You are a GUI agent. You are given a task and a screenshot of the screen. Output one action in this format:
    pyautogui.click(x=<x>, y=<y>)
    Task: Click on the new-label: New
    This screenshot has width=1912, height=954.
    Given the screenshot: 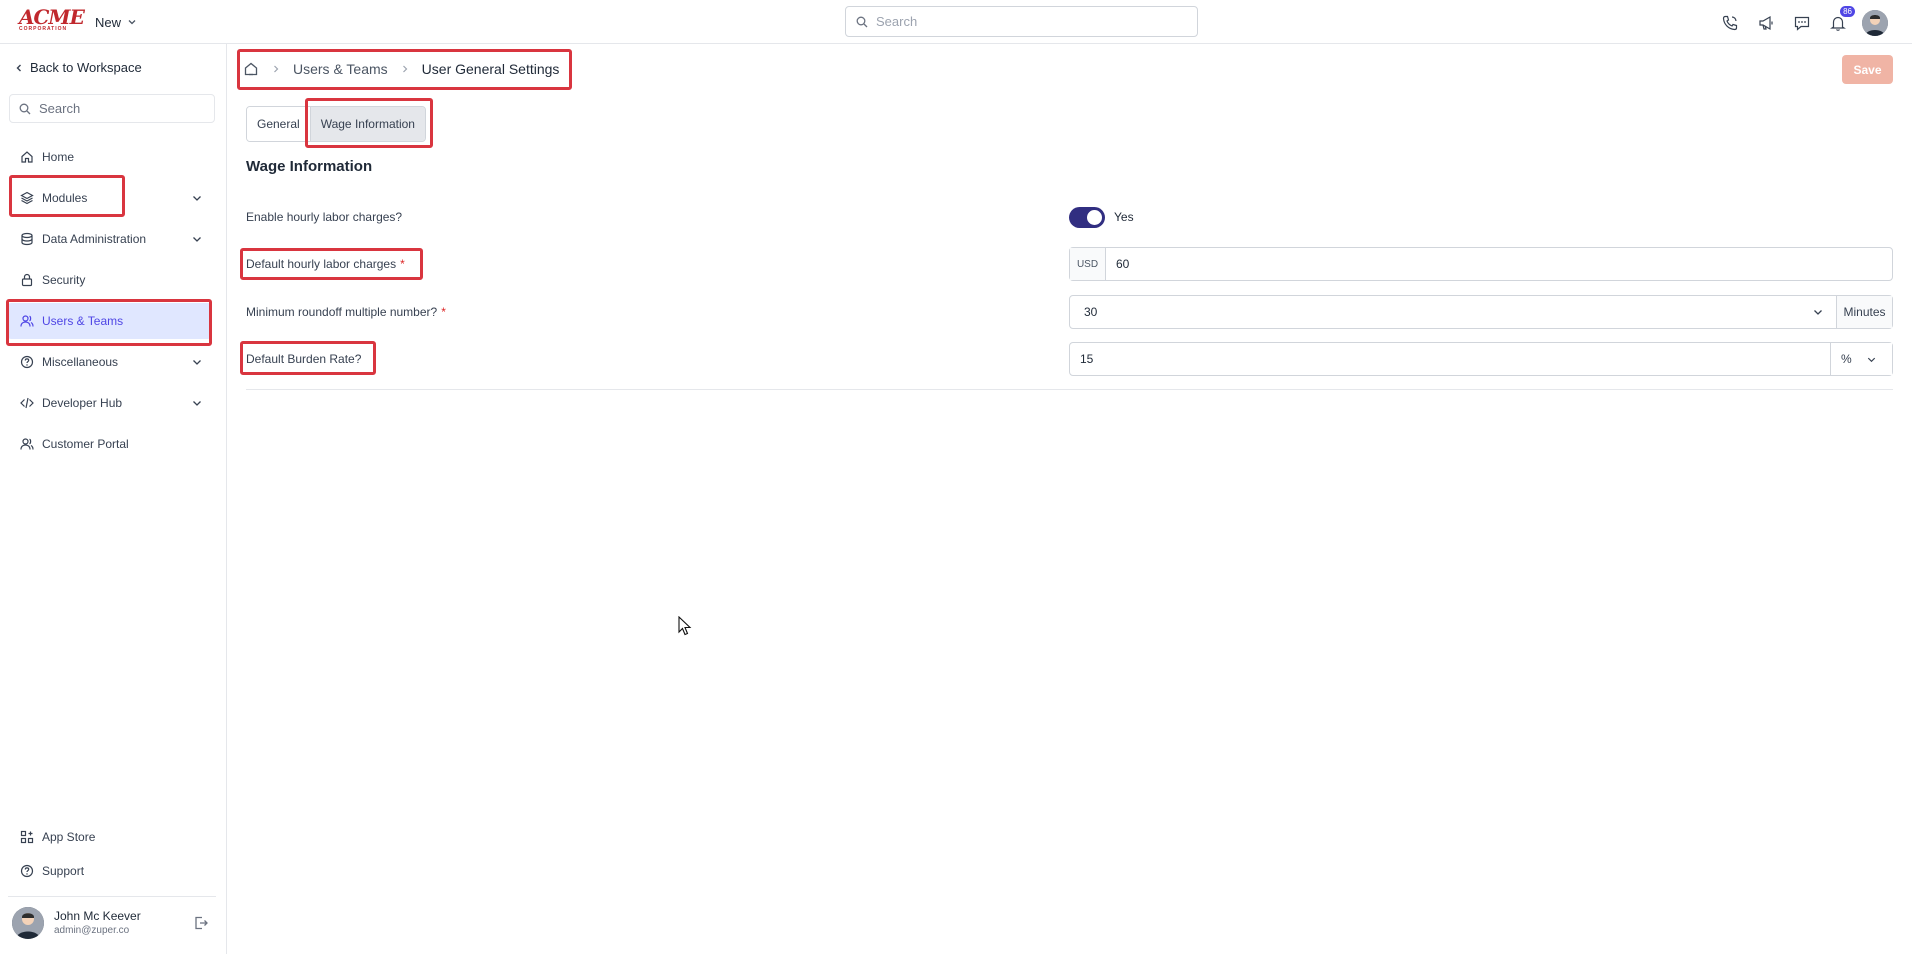 What is the action you would take?
    pyautogui.click(x=108, y=22)
    